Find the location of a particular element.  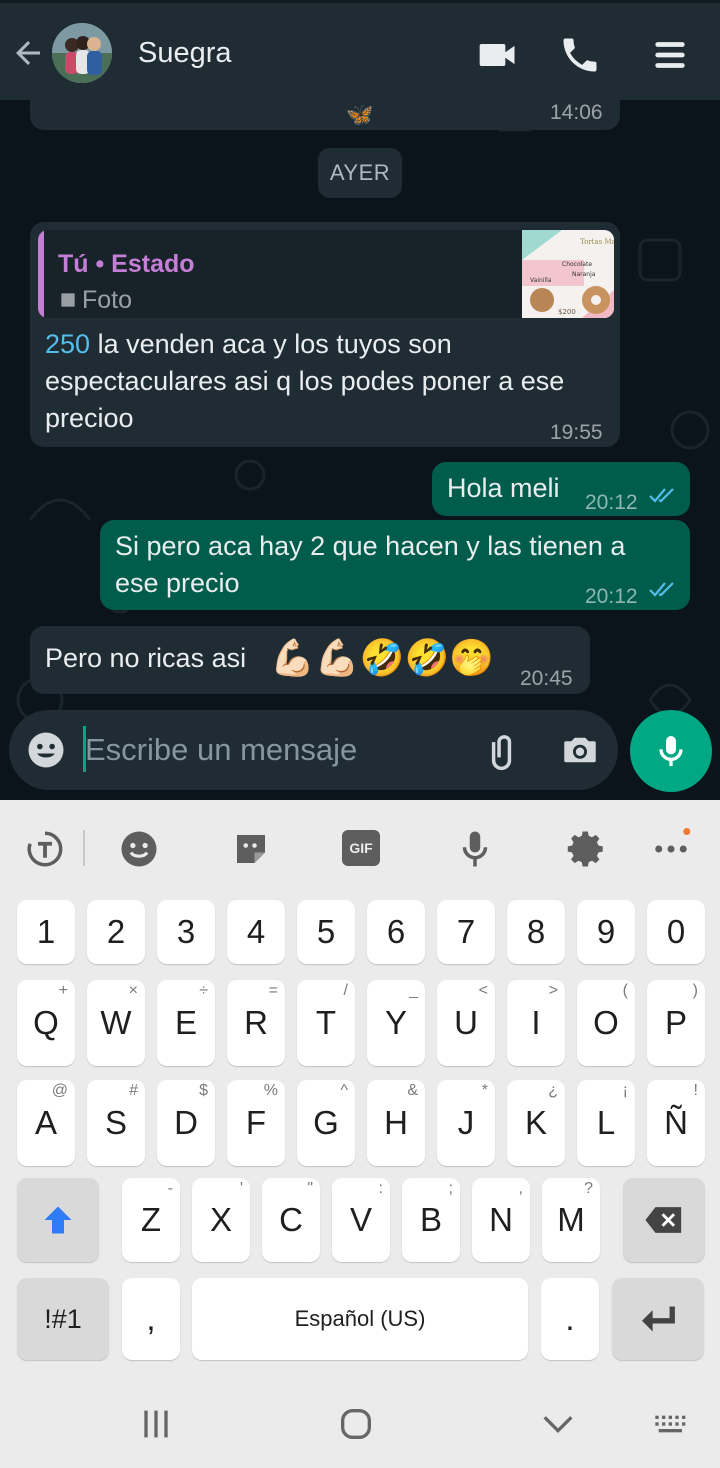

key-label: Y is located at coordinates (395, 1022).